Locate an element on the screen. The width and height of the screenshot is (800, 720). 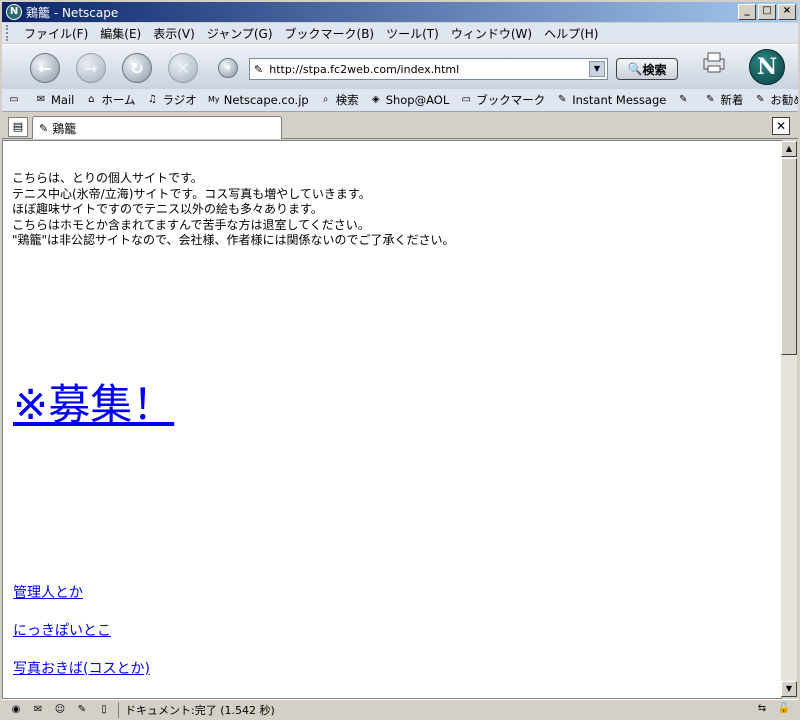
stop-button: ✕ is located at coordinates (183, 68).